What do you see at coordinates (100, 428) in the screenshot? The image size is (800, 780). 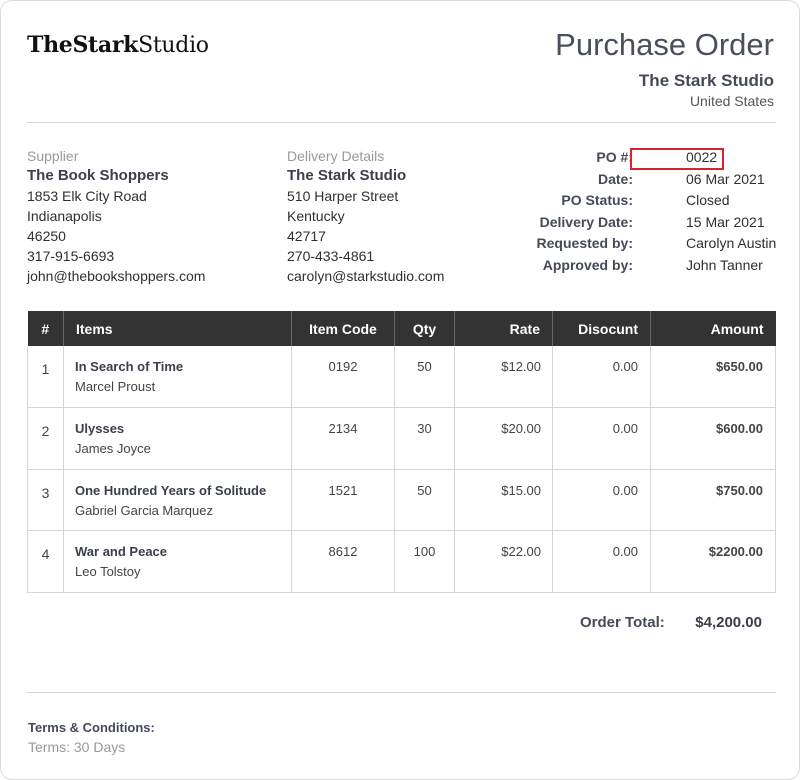 I see `item-title: Ulysses` at bounding box center [100, 428].